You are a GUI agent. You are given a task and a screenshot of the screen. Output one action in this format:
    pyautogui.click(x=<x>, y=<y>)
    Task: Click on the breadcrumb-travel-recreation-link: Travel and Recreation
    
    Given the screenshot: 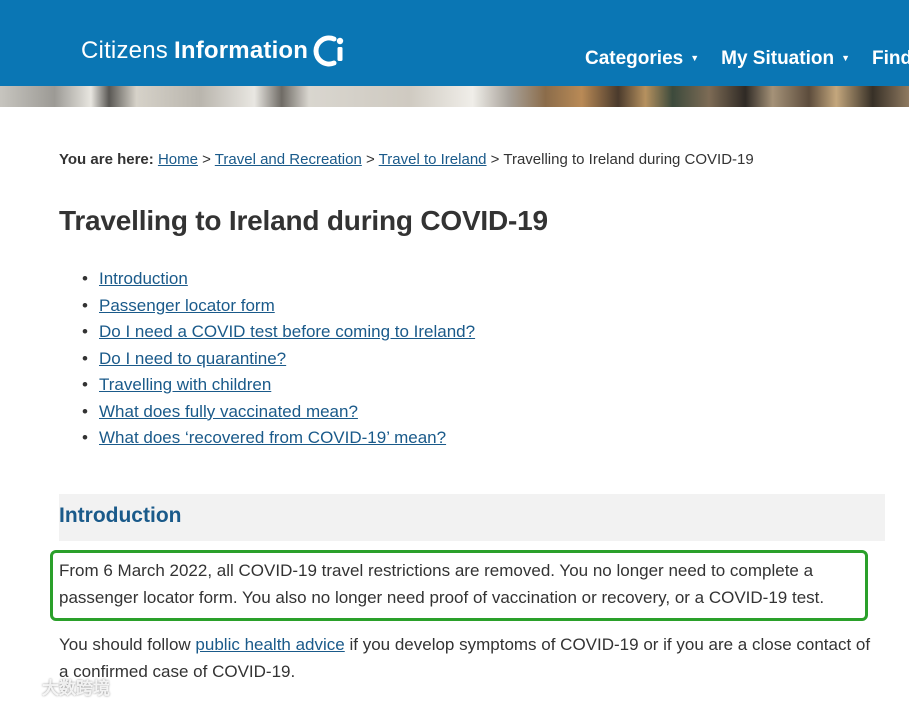 What is the action you would take?
    pyautogui.click(x=288, y=159)
    